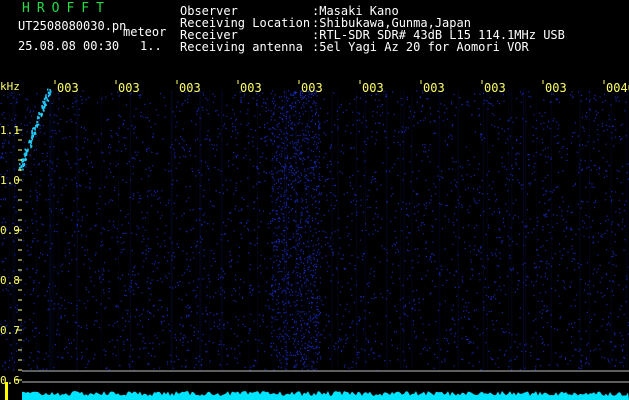  I want to click on event-count: 1.., so click(151, 46).